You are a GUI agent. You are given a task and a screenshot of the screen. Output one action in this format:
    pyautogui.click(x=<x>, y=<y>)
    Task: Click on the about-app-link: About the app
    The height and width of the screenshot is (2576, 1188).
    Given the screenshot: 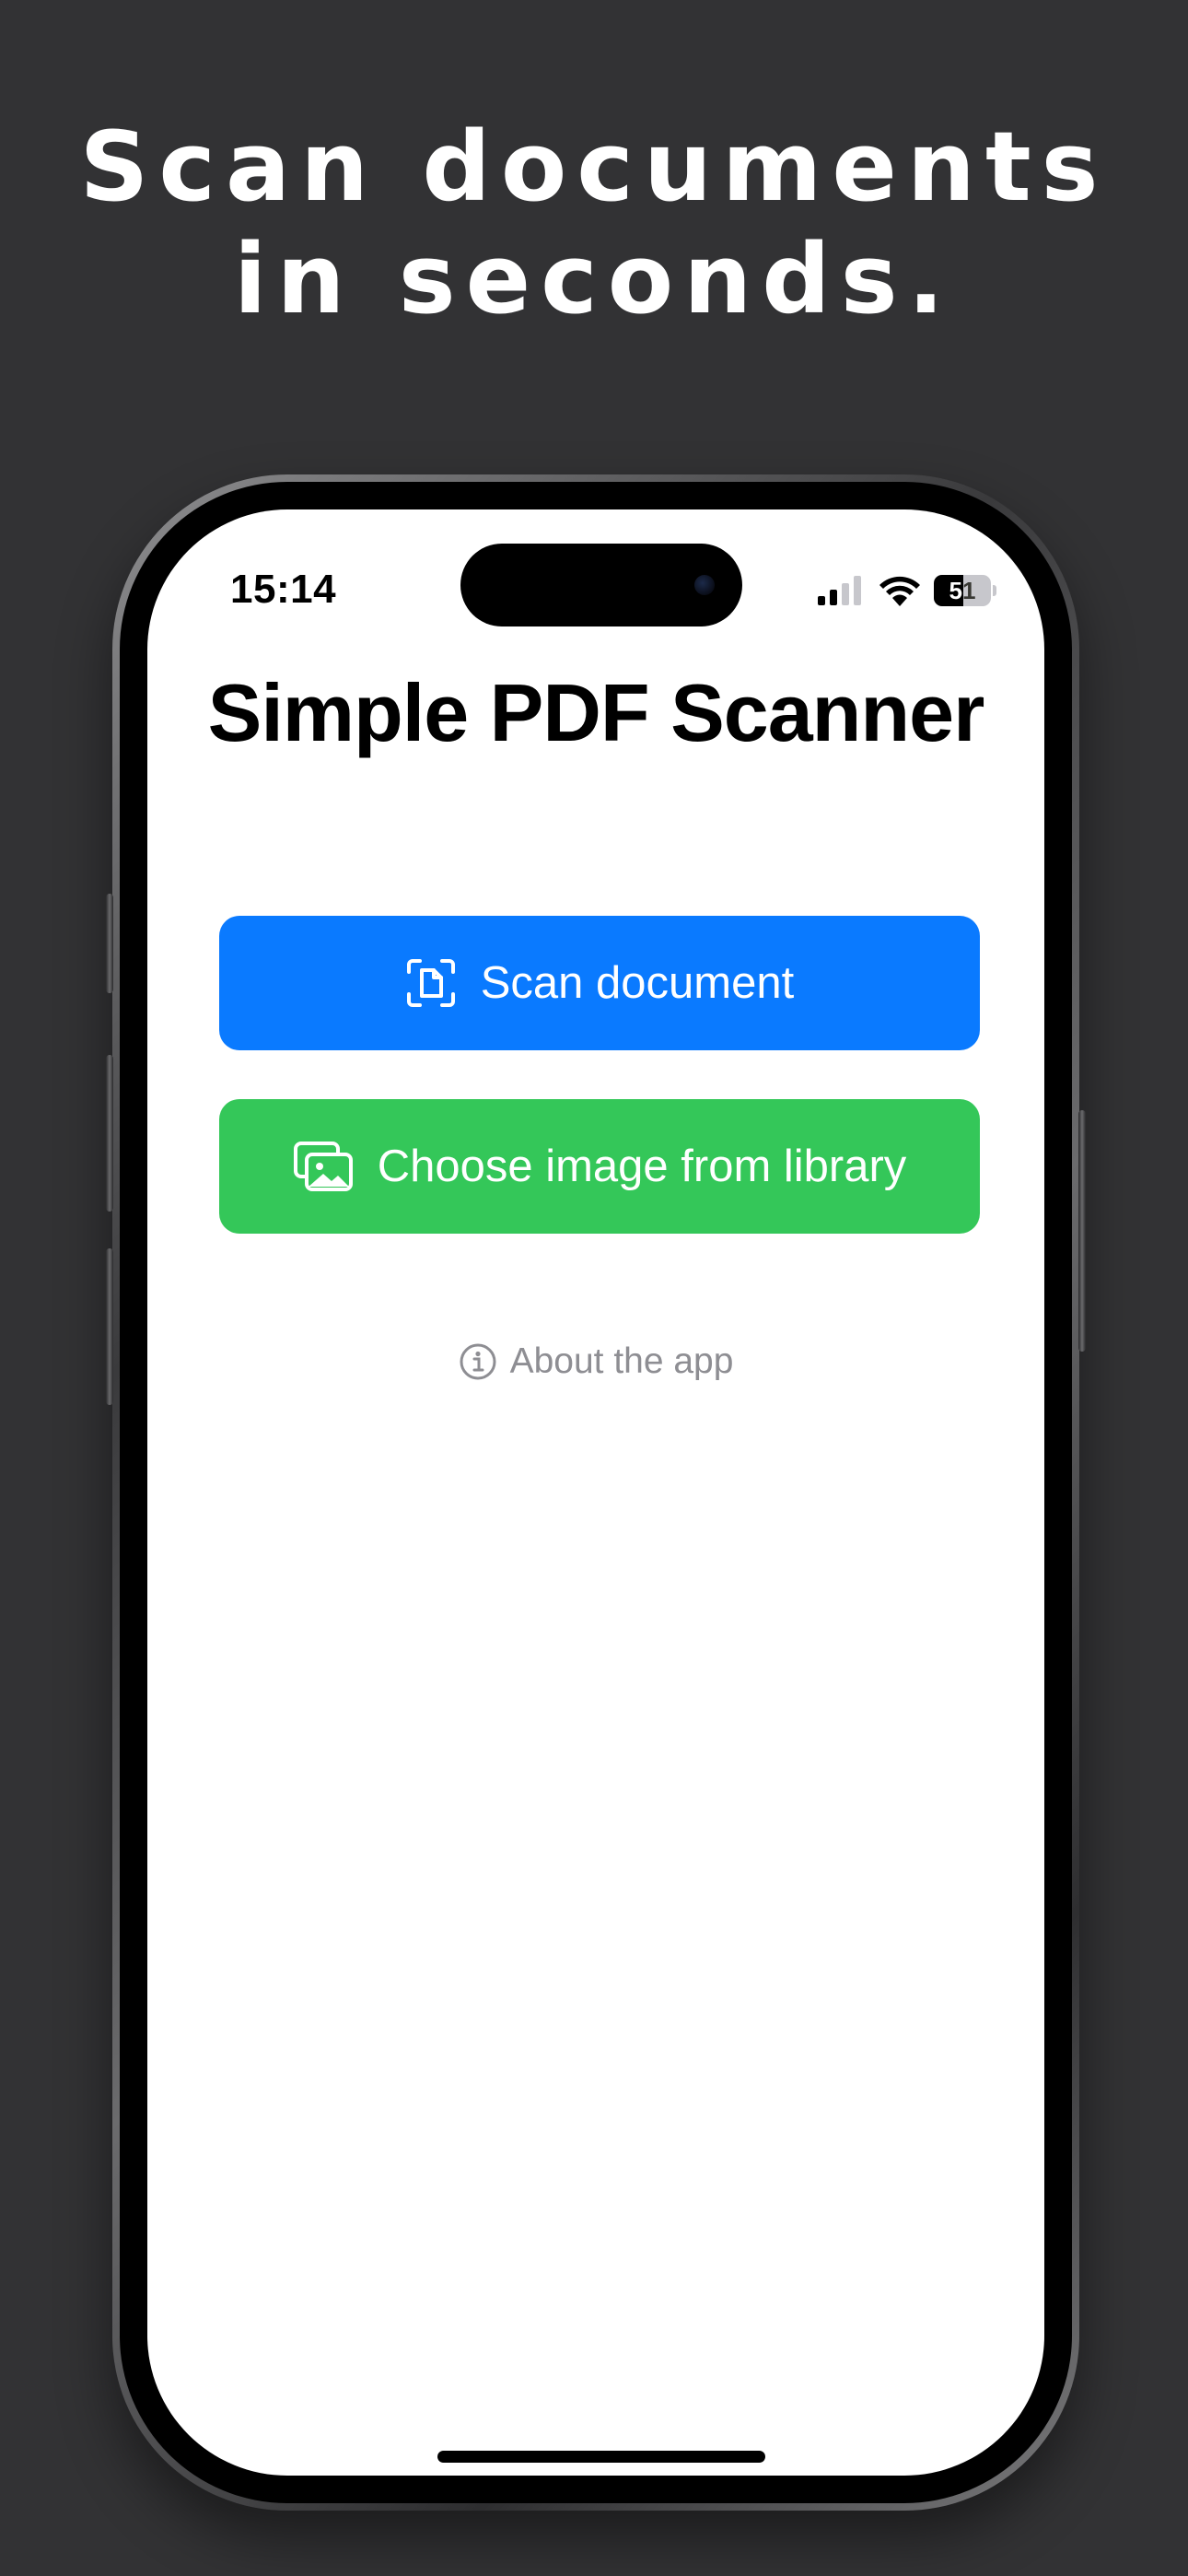 What is the action you would take?
    pyautogui.click(x=595, y=1361)
    